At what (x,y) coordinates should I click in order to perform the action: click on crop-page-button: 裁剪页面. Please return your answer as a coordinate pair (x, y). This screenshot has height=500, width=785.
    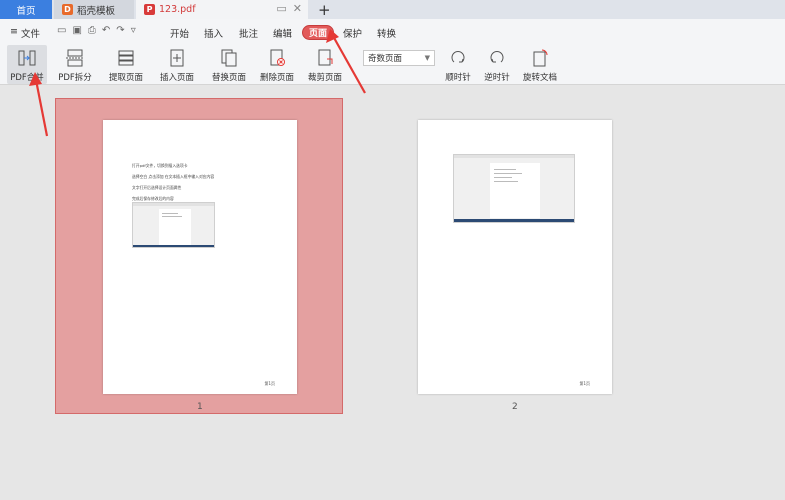
    Looking at the image, I should click on (325, 64).